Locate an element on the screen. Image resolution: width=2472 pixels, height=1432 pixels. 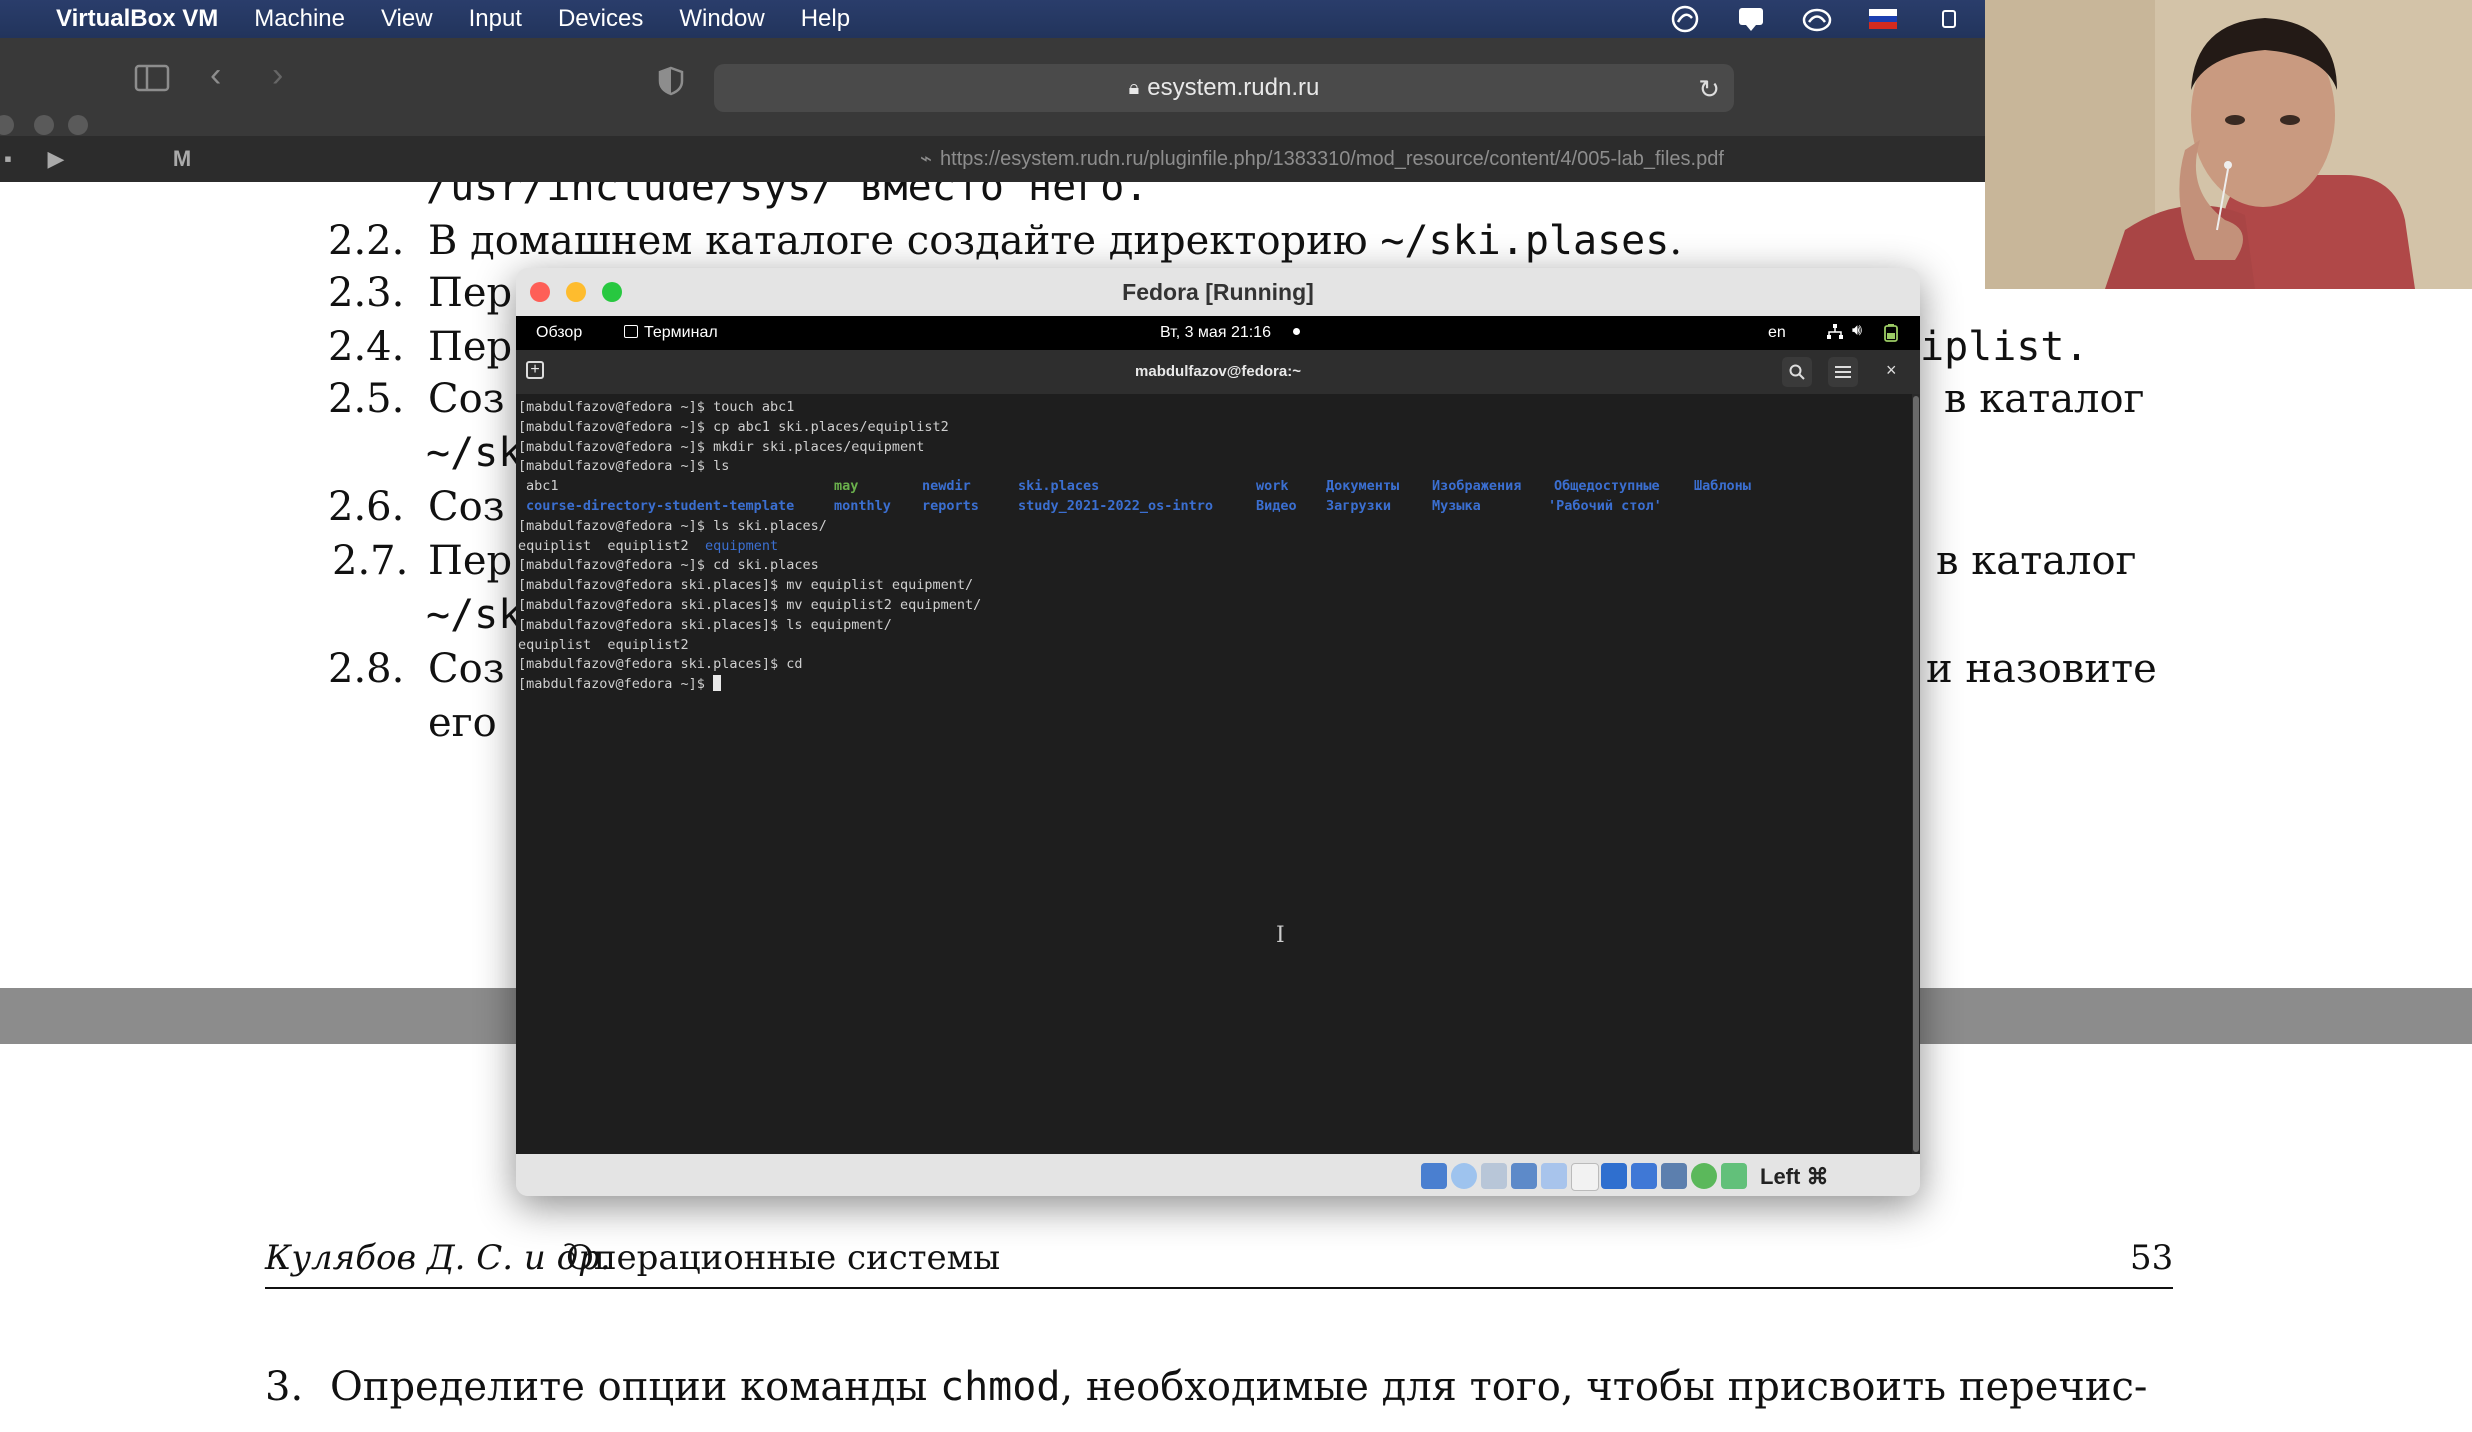
menu-window: Window is located at coordinates (721, 19).